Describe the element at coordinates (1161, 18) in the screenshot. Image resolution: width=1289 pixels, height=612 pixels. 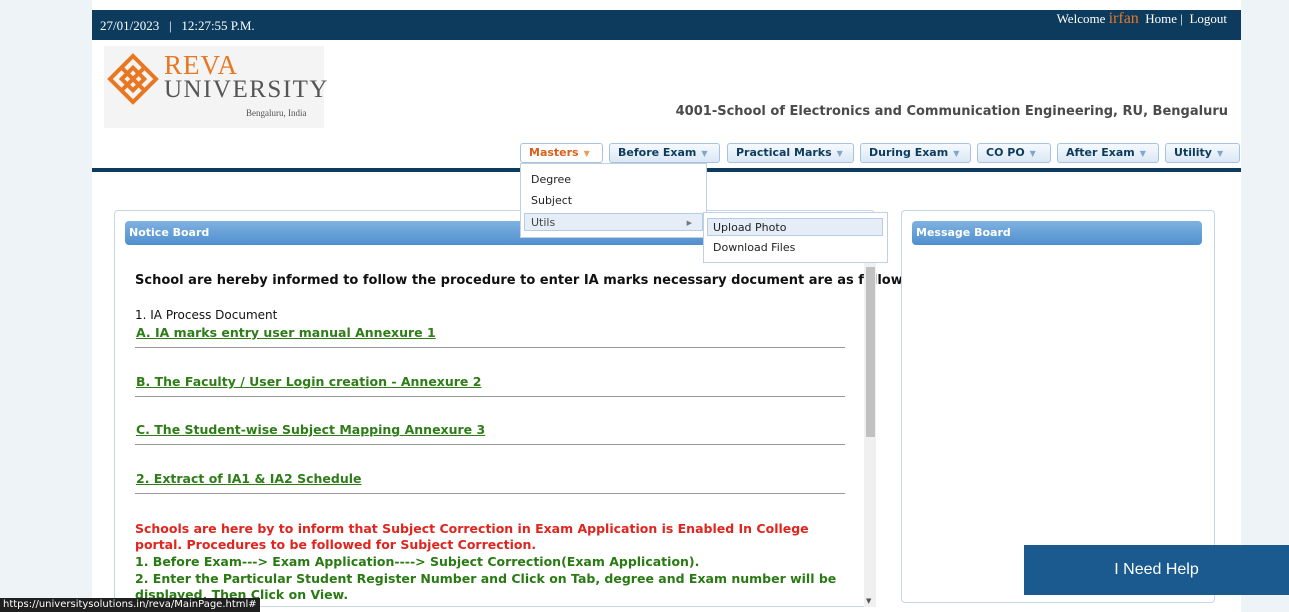
I see `home-link: Home` at that location.